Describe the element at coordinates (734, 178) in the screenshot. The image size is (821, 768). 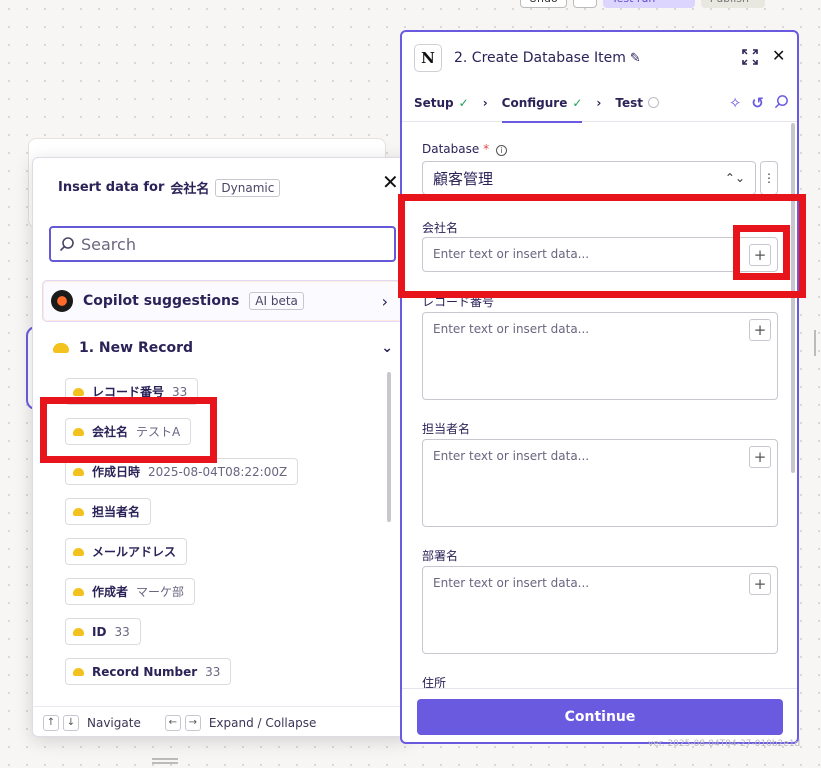
I see `chevron-updown-icon: ⌃⌄` at that location.